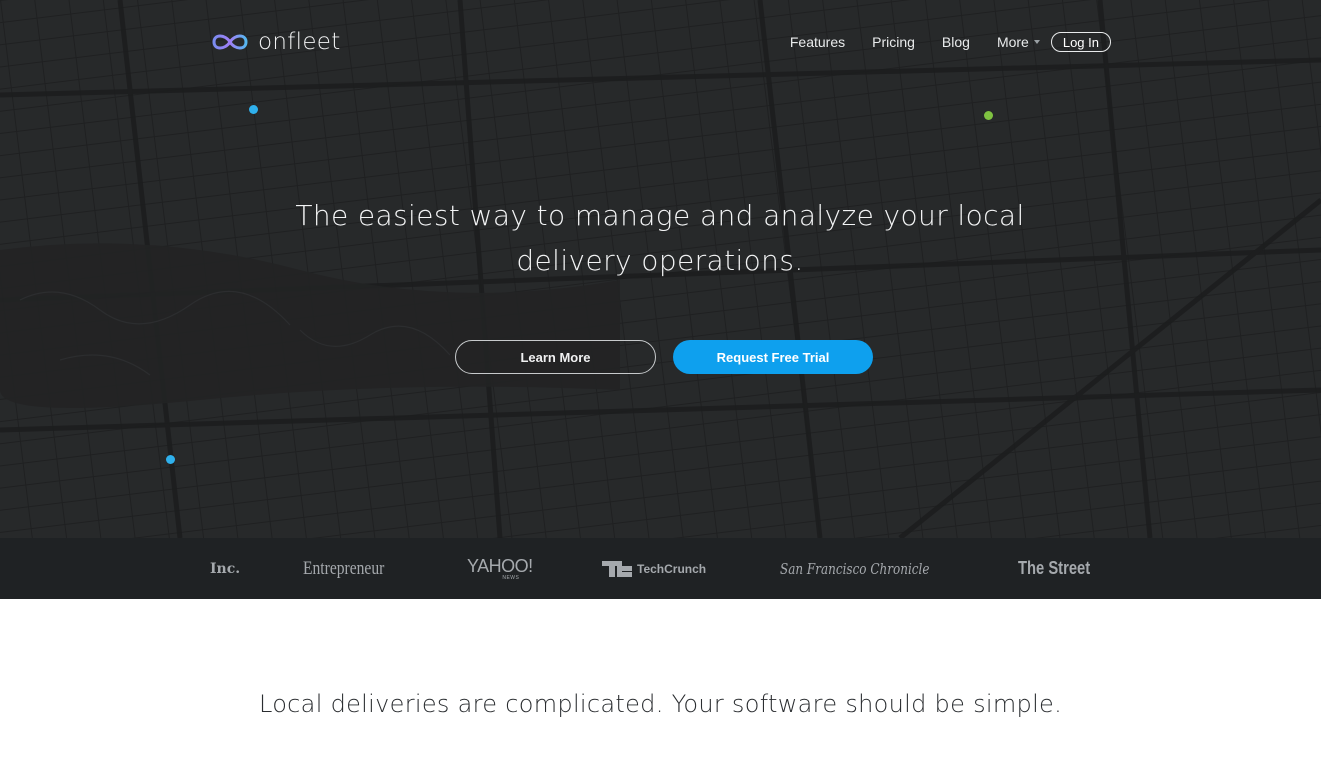 The height and width of the screenshot is (779, 1321). What do you see at coordinates (664, 357) in the screenshot?
I see `hero-cta-row: Learn More Request Free Trial` at bounding box center [664, 357].